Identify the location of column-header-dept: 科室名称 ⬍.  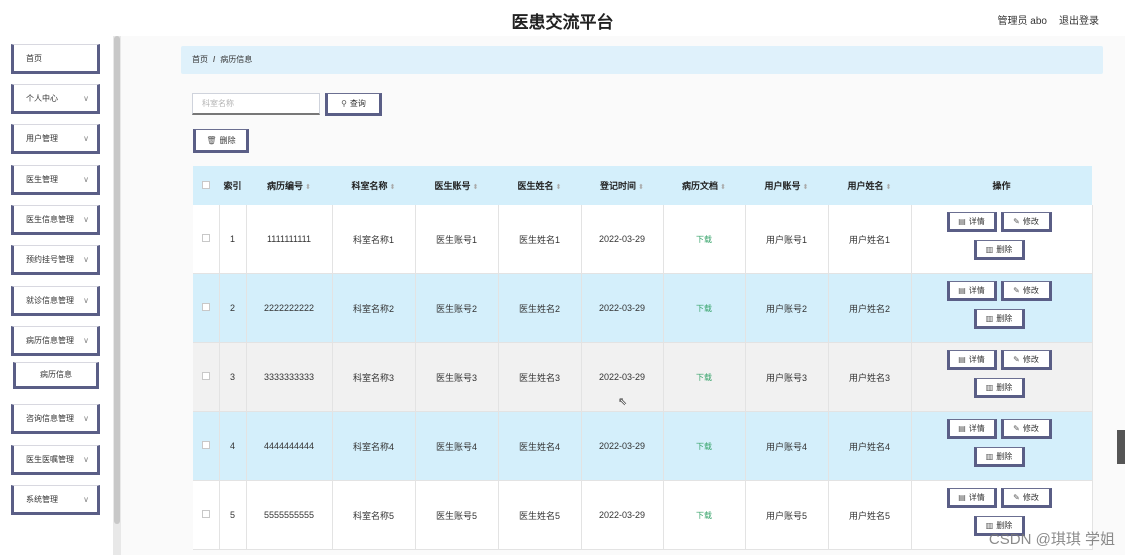
(373, 185).